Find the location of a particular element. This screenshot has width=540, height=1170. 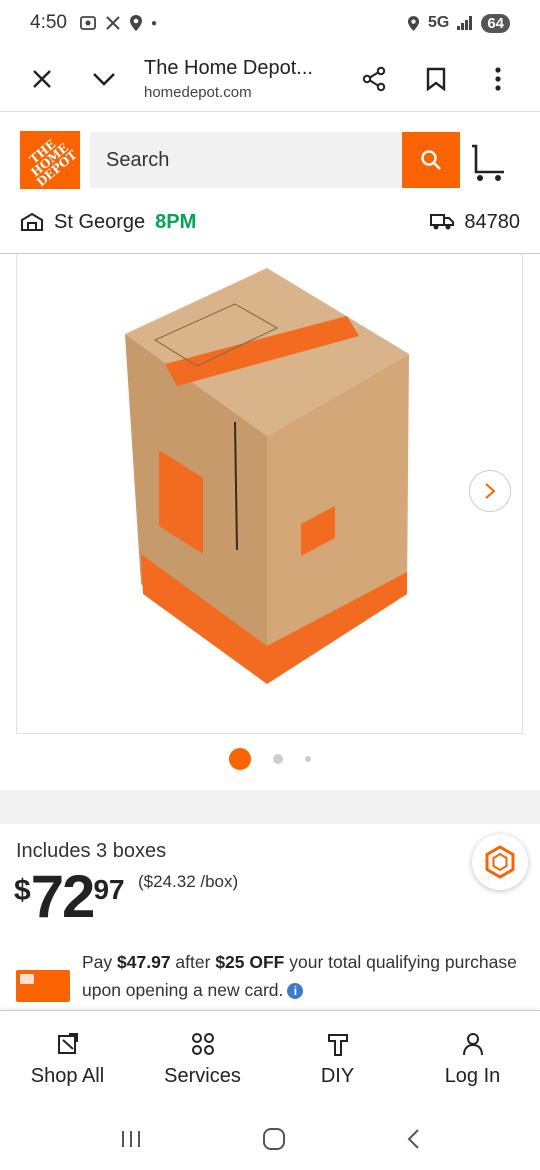

share-icon is located at coordinates (374, 78).